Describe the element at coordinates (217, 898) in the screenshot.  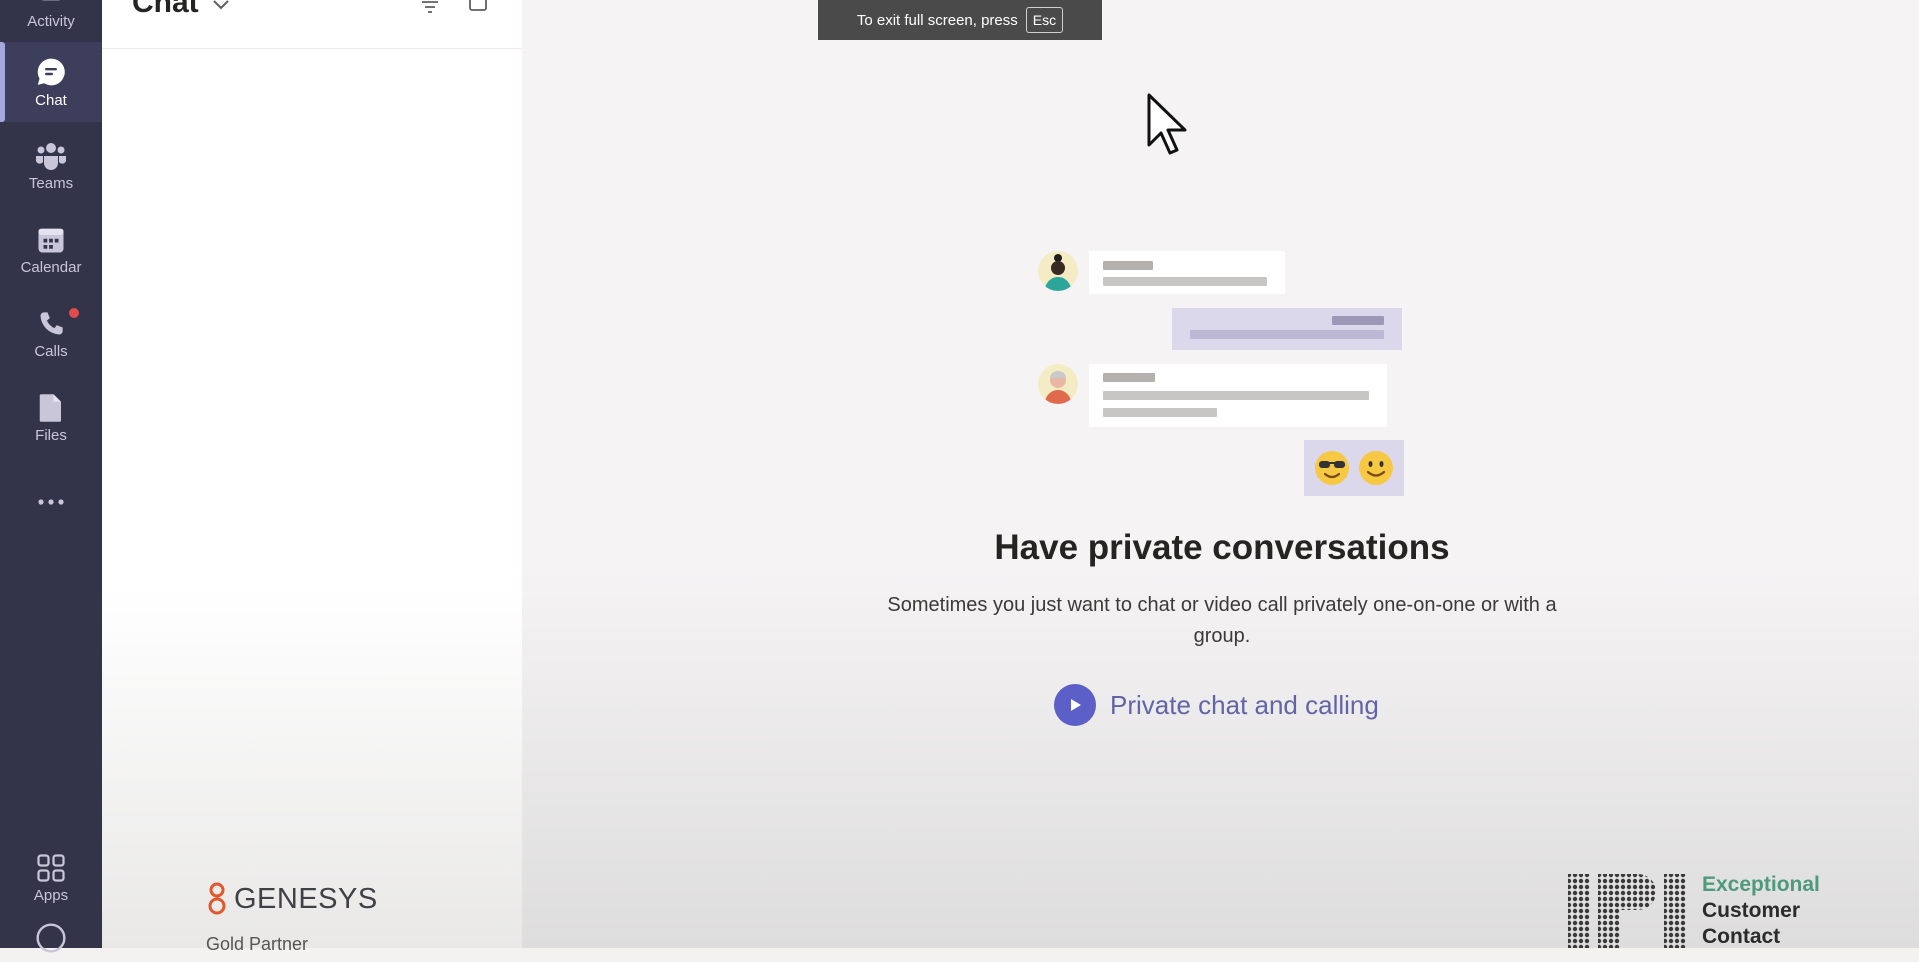
I see `genesys-mark-icon` at that location.